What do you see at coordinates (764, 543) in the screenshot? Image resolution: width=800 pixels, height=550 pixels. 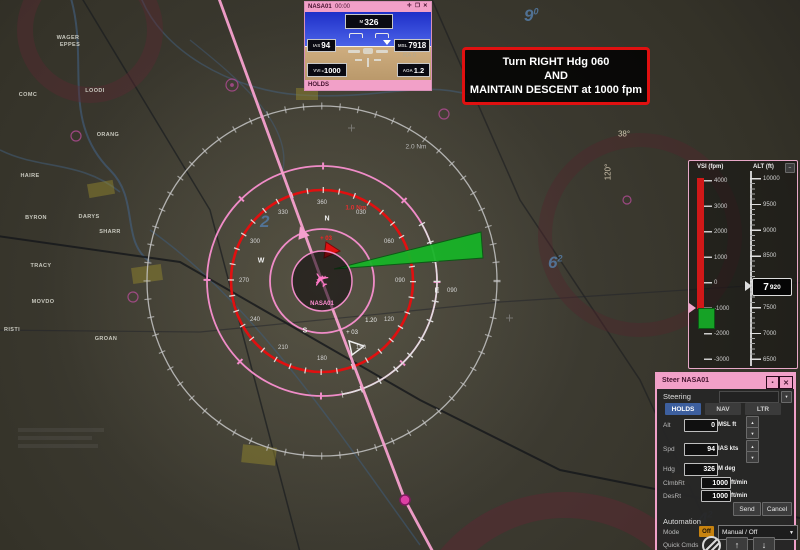 I see `descend-quick-button: ↓` at bounding box center [764, 543].